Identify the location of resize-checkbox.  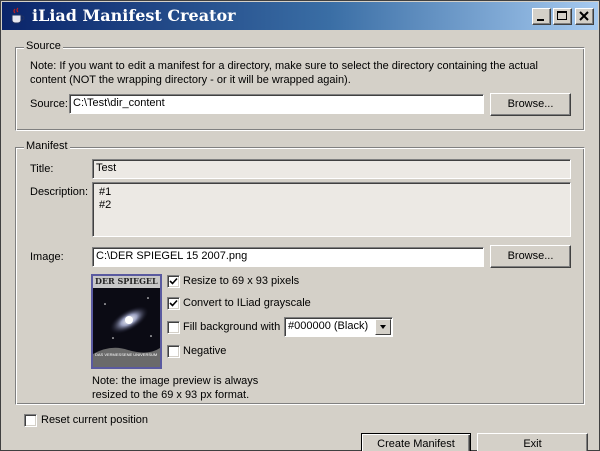
(173, 281).